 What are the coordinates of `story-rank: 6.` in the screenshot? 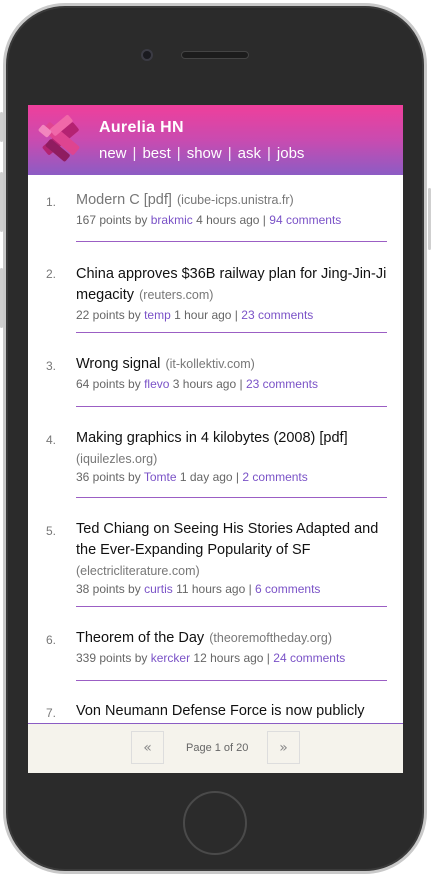 It's located at (51, 640).